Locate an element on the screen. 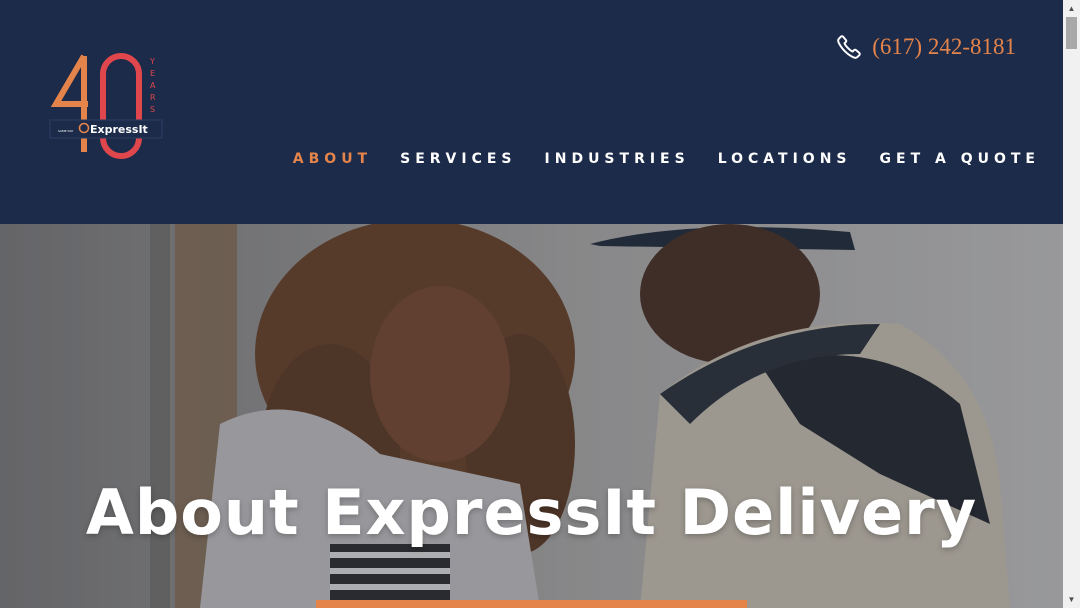 This screenshot has height=608, width=1080. logo-link: YEARS SAME DAY ExpressIt is located at coordinates (106, 108).